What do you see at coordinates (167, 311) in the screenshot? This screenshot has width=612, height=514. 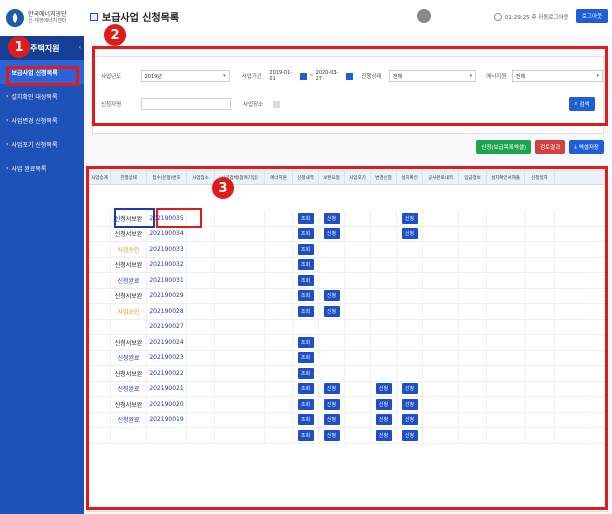 I see `app-number-link: 202190028` at bounding box center [167, 311].